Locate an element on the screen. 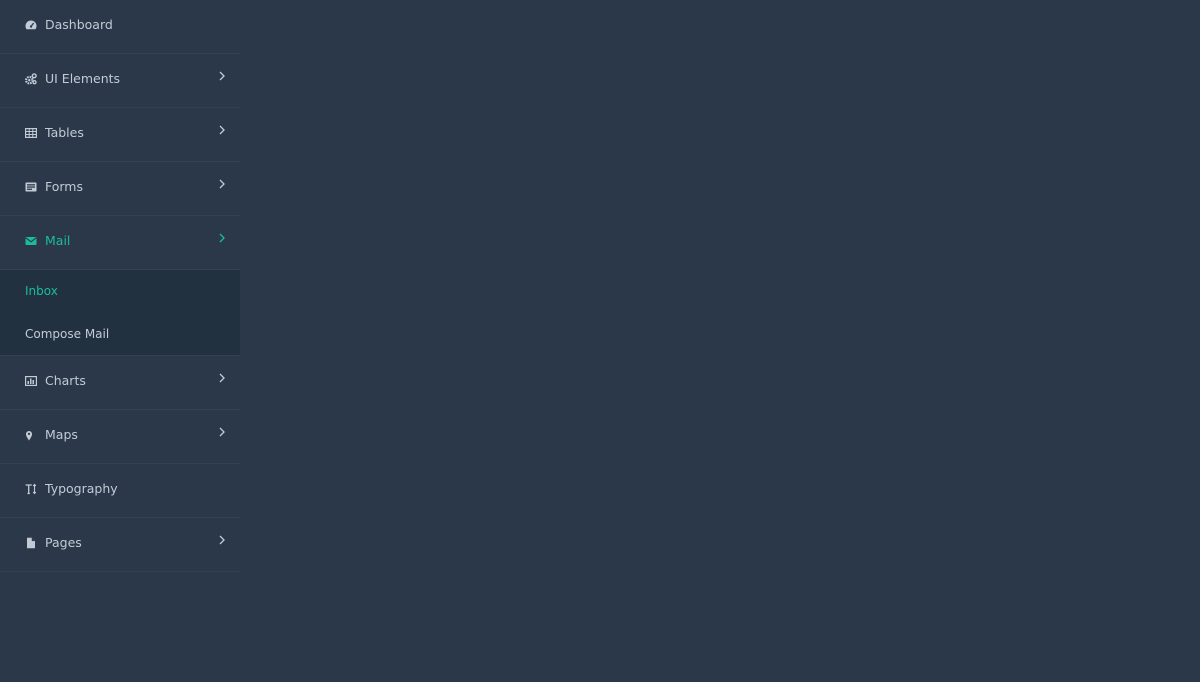  sidebar-item-label: Dashboard is located at coordinates (79, 24).